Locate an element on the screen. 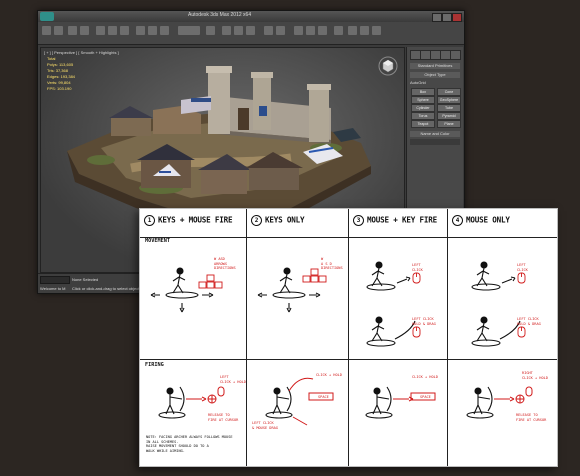  column-header-4: 4 MOUSE ONLY is located at coordinates (502, 223).